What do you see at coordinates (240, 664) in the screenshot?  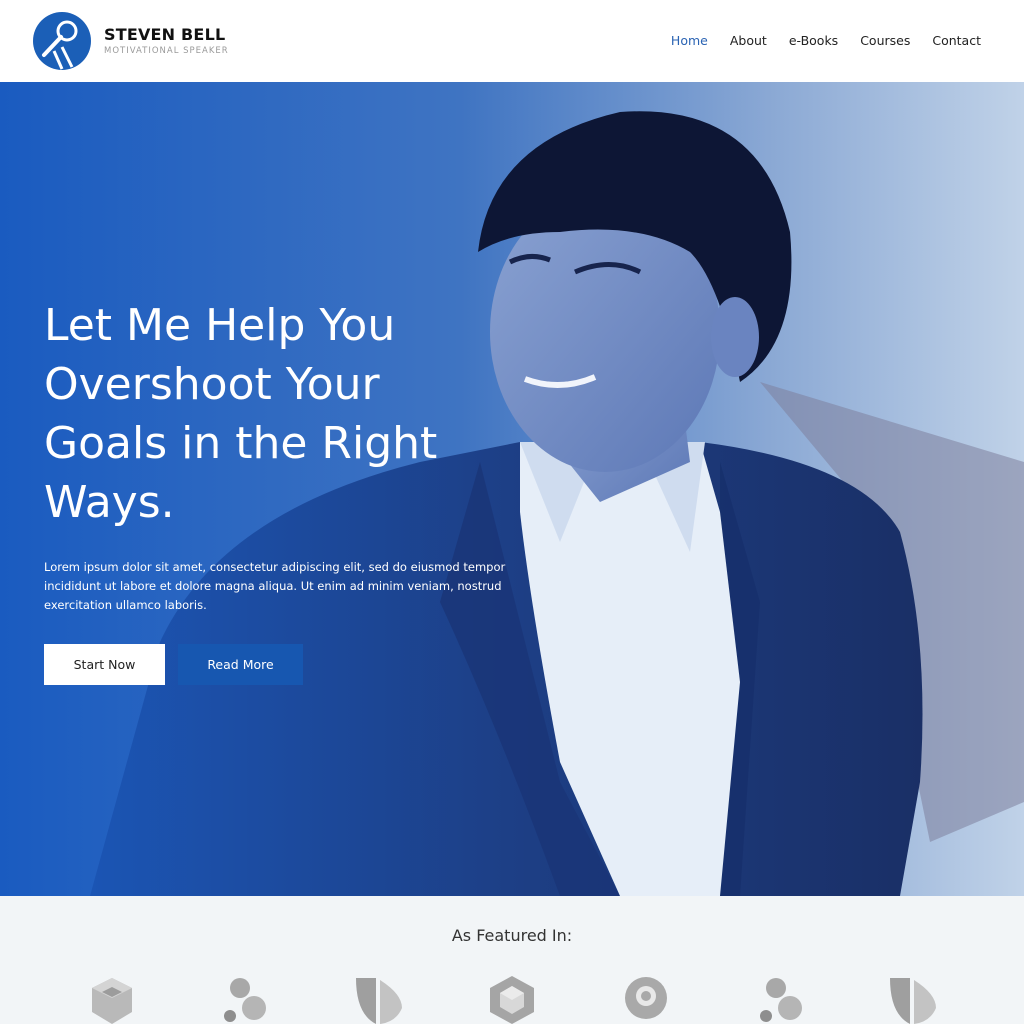 I see `read-more-button: Read More` at bounding box center [240, 664].